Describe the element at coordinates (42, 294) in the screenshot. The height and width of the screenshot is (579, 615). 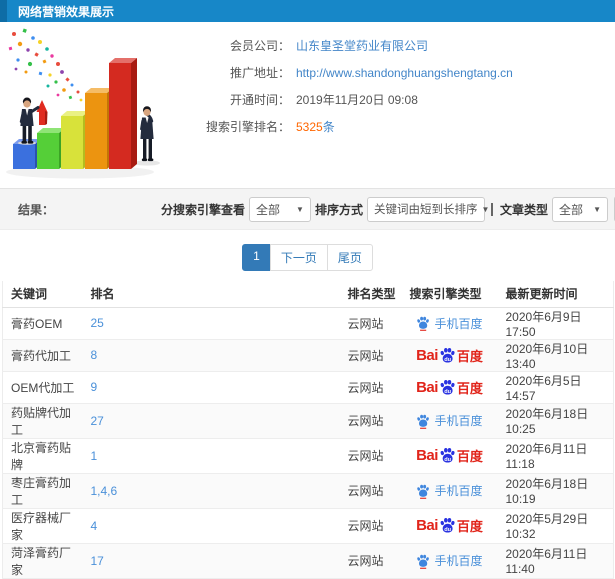
I see `column-header-0: 关键词` at that location.